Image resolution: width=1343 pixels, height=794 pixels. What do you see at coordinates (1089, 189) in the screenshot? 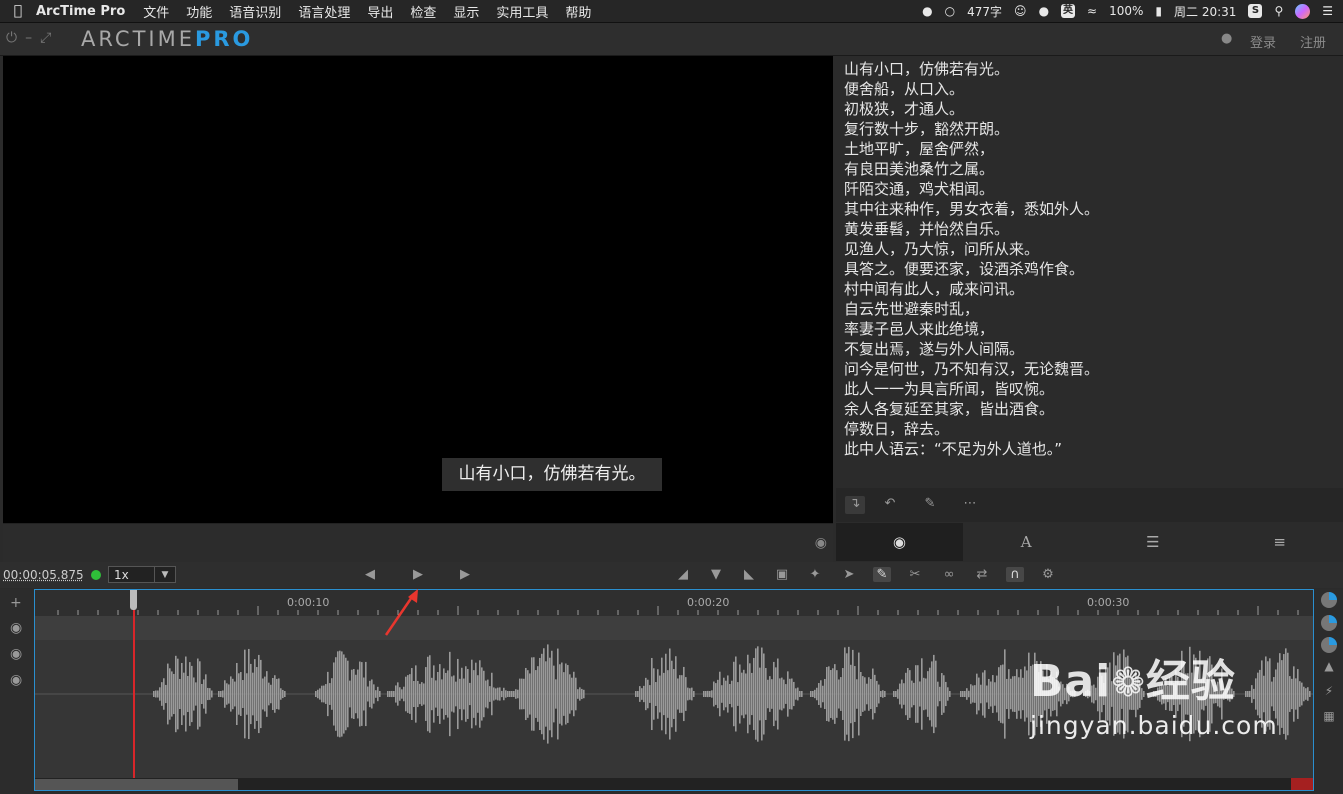
I see `subtitle-line: 阡陌交通，鸡犬相闻。` at bounding box center [1089, 189].